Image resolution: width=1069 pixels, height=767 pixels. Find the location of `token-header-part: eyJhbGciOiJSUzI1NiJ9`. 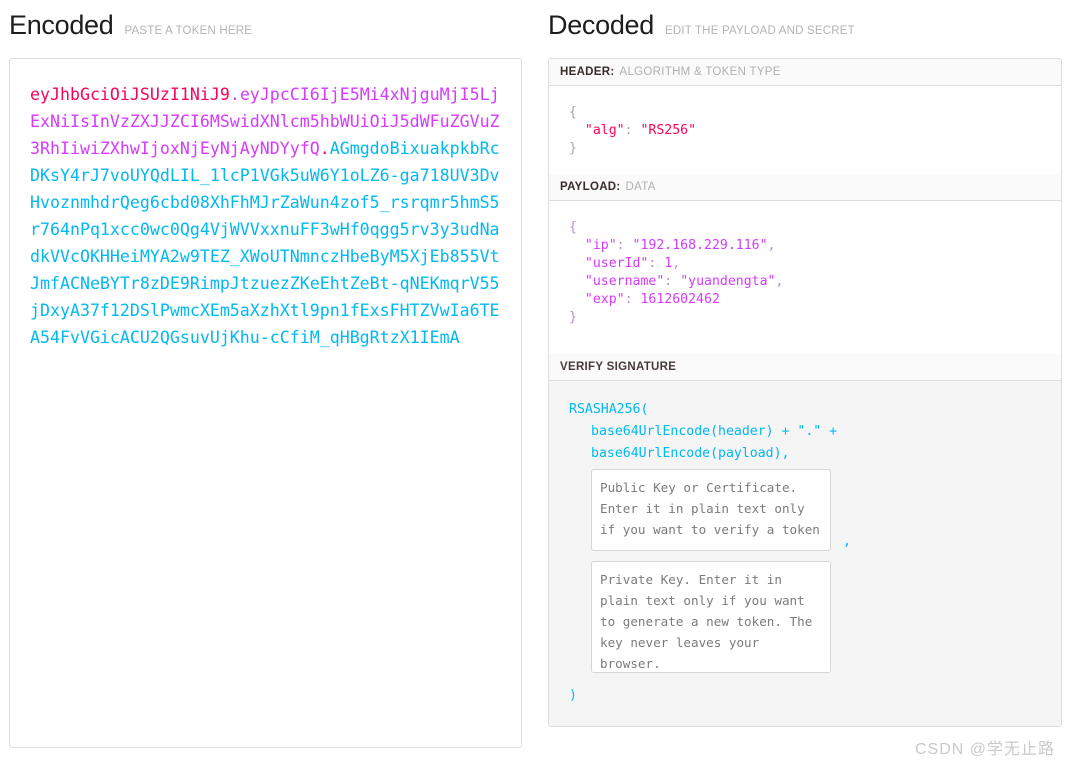

token-header-part: eyJhbGciOiJSUzI1NiJ9 is located at coordinates (130, 94).